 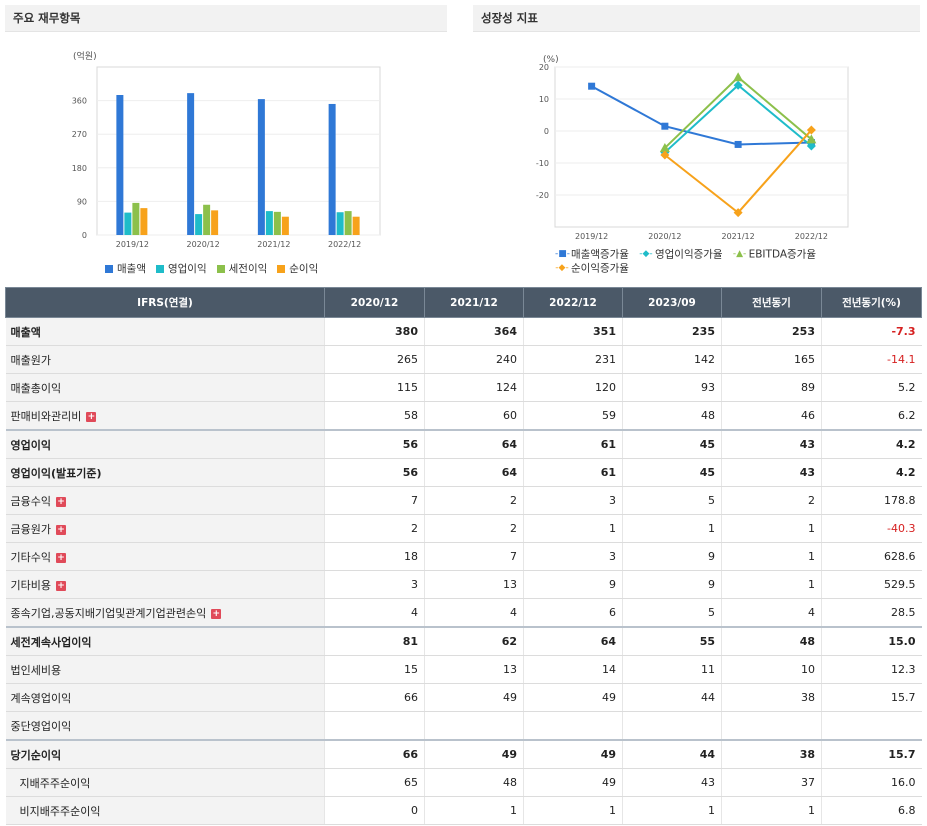 I want to click on table-cell: 253, so click(x=771, y=331).